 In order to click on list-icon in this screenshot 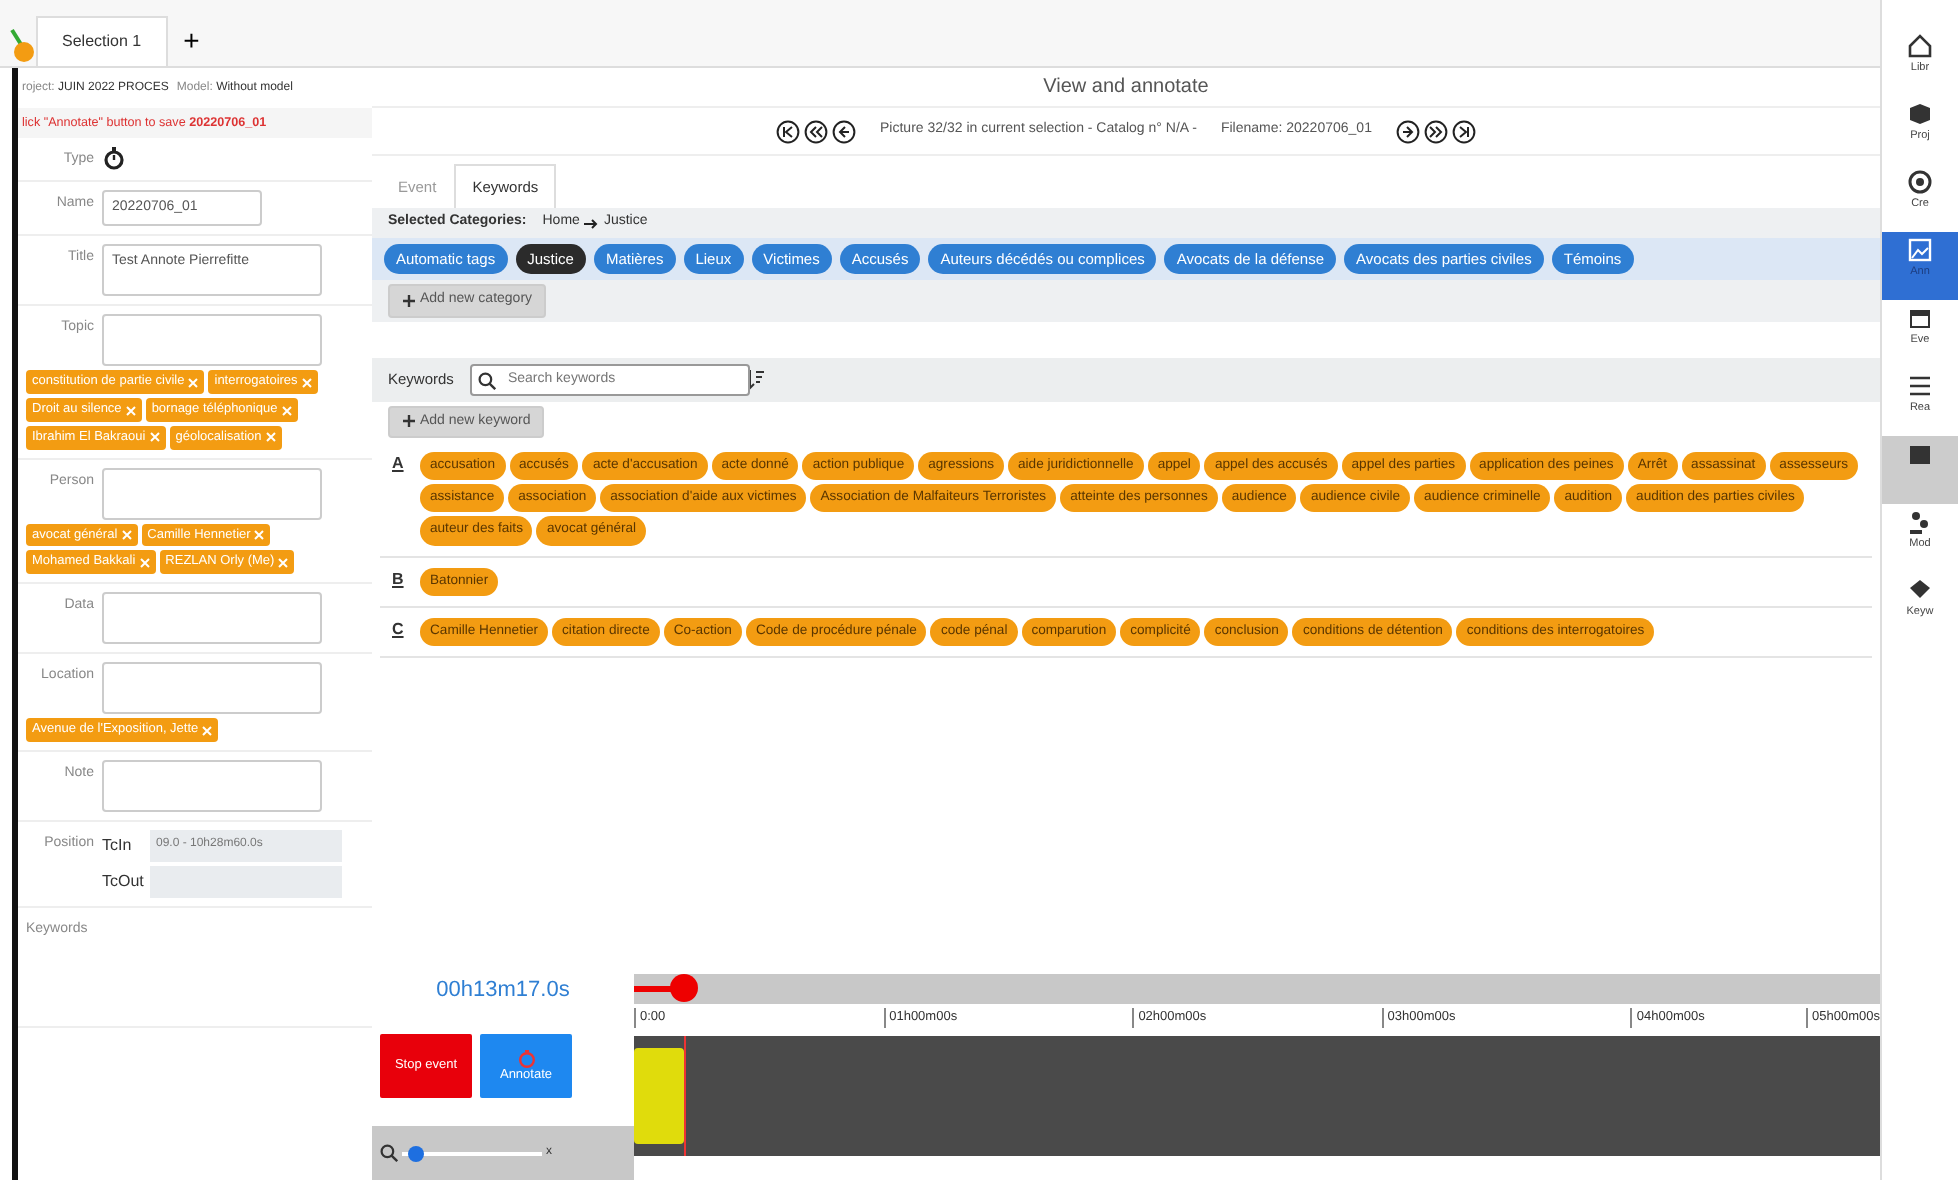, I will do `click(1920, 386)`.